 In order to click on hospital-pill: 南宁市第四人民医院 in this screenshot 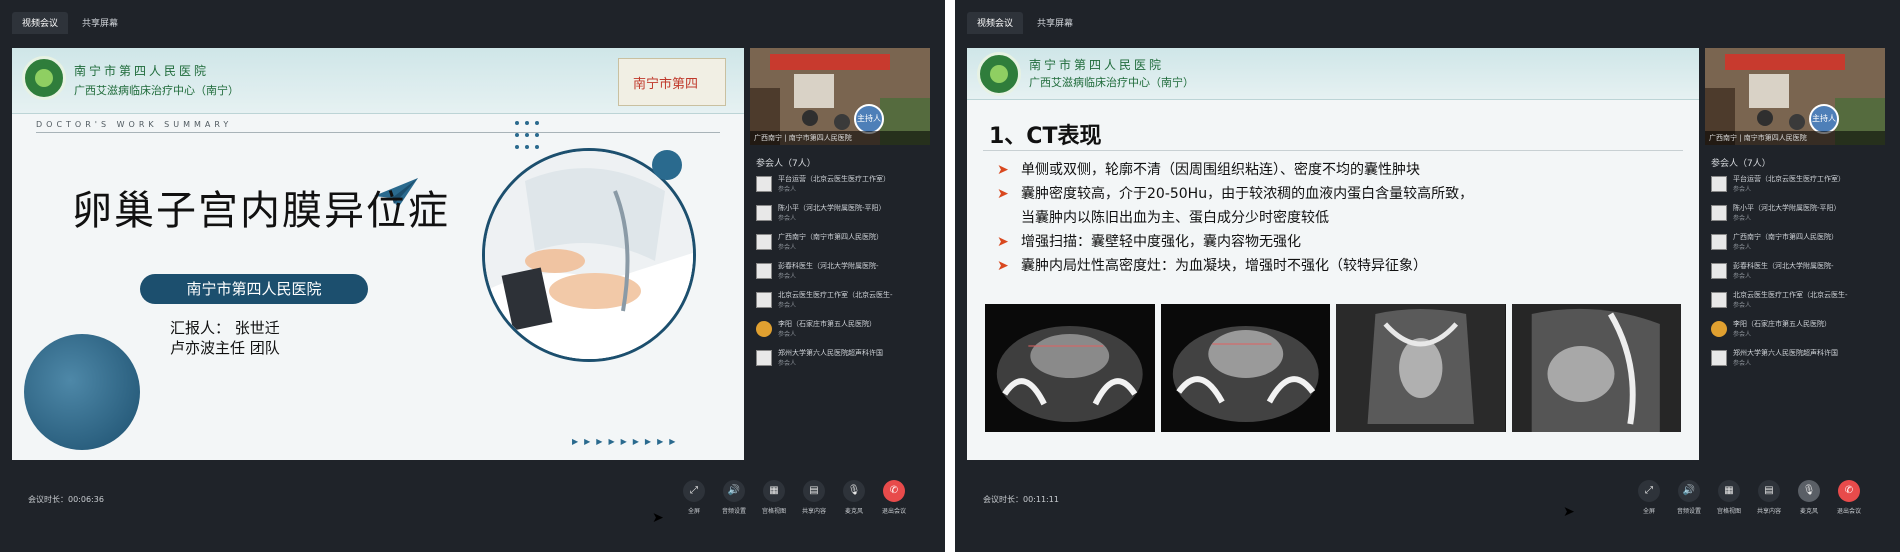, I will do `click(254, 289)`.